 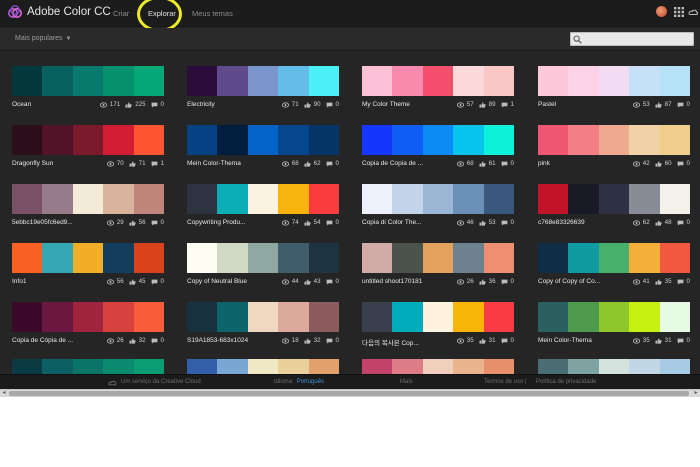 I want to click on app-title: Adobe Color CC, so click(x=69, y=12).